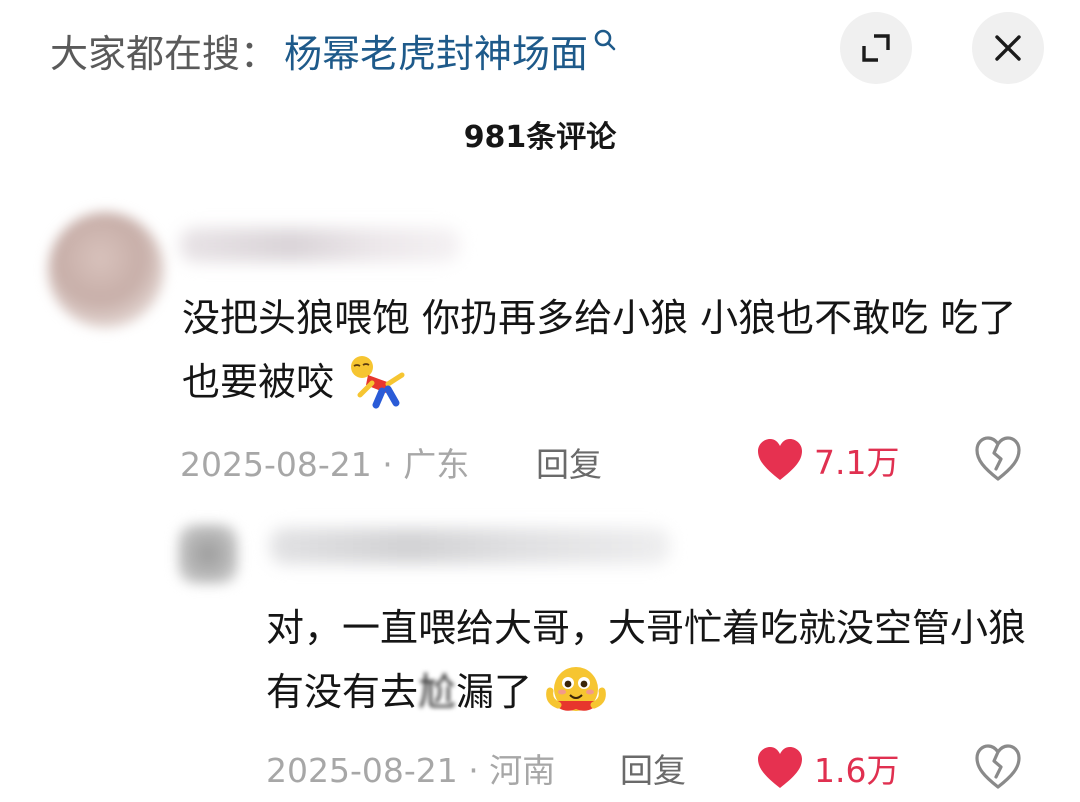 The width and height of the screenshot is (1080, 802). I want to click on comment-meta: 2025-08-21 · 广东, so click(324, 462).